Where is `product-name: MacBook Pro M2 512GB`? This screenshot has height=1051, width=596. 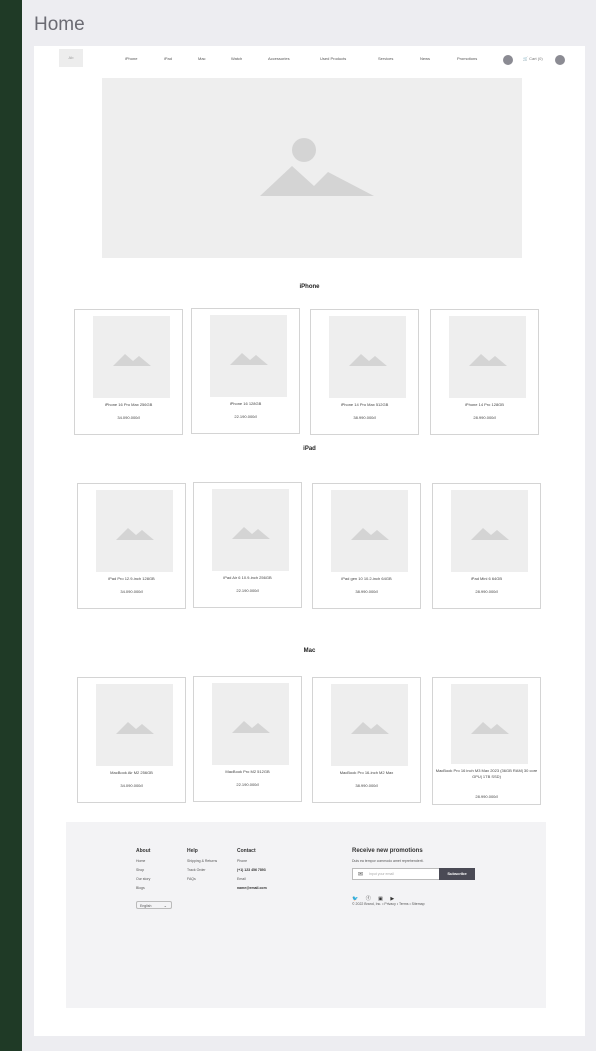
product-name: MacBook Pro M2 512GB is located at coordinates (247, 771).